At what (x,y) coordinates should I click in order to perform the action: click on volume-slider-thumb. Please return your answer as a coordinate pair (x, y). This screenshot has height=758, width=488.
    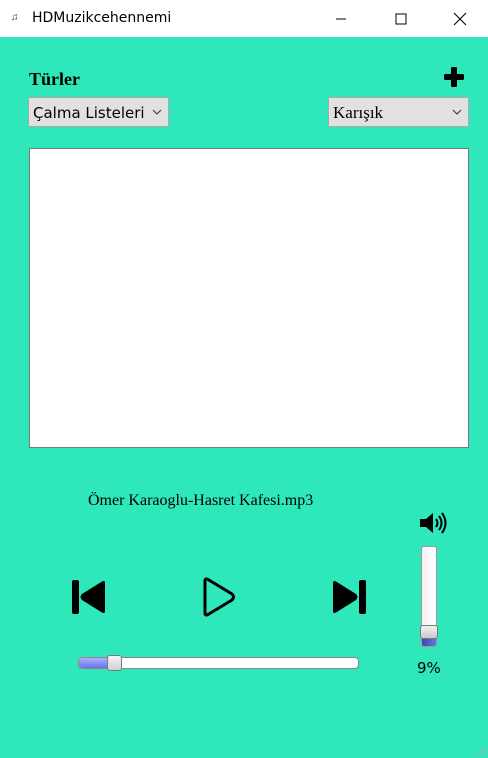
    Looking at the image, I should click on (429, 632).